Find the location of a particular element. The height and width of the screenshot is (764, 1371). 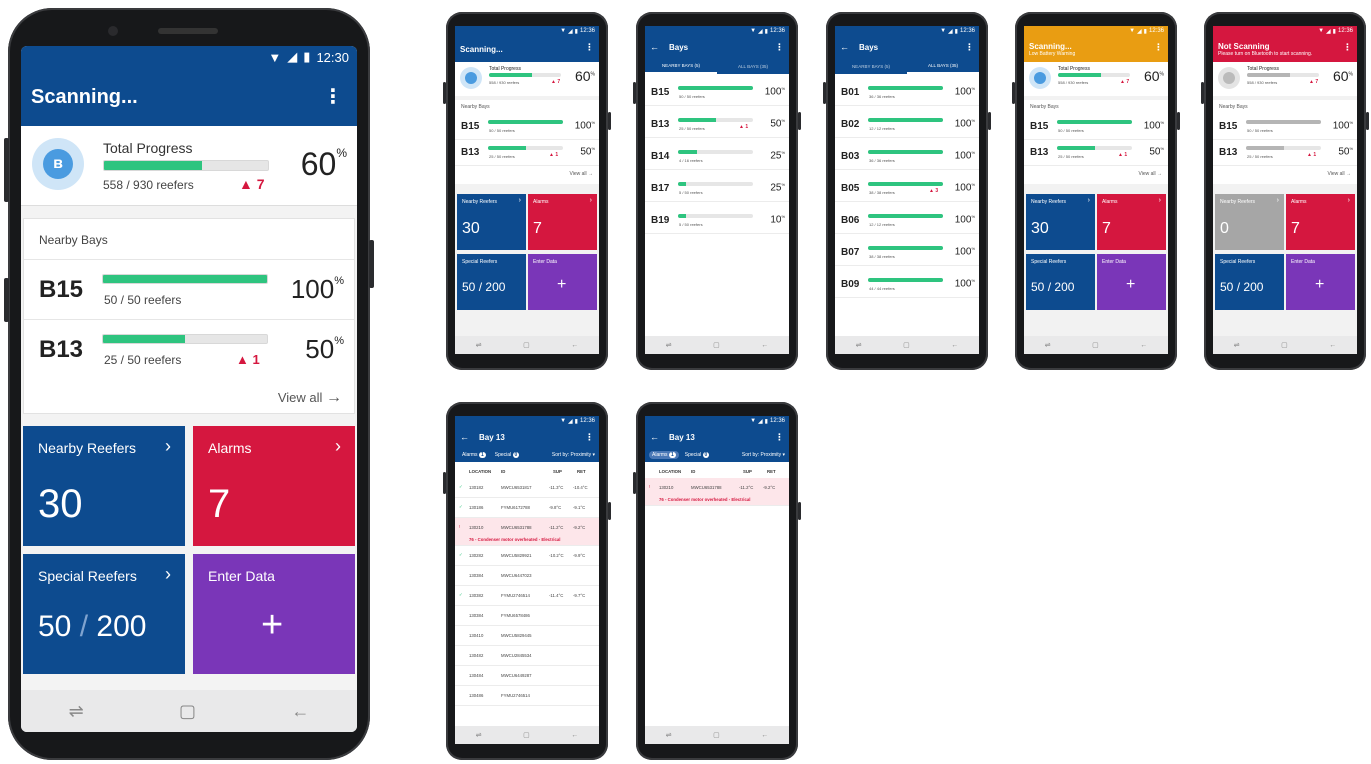

bay-row: B17 5 / 50 reefers 25% is located at coordinates (717, 189).